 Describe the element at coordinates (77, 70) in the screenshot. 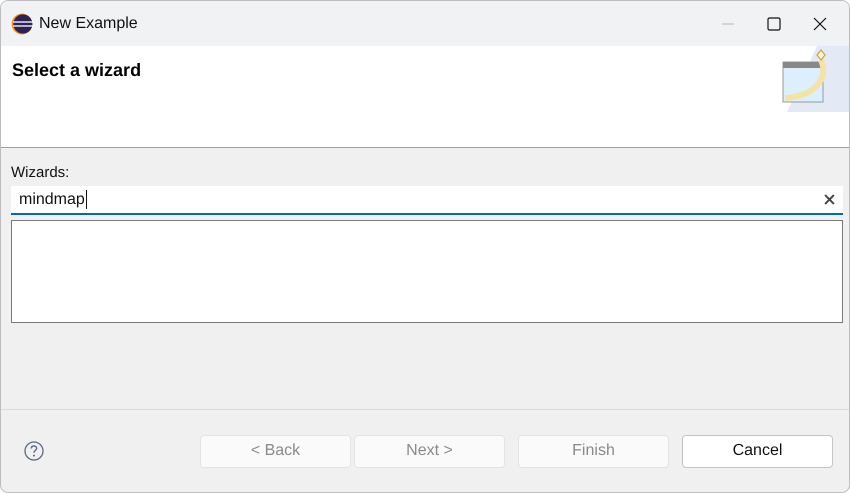

I see `page-title: Select a wizard` at that location.